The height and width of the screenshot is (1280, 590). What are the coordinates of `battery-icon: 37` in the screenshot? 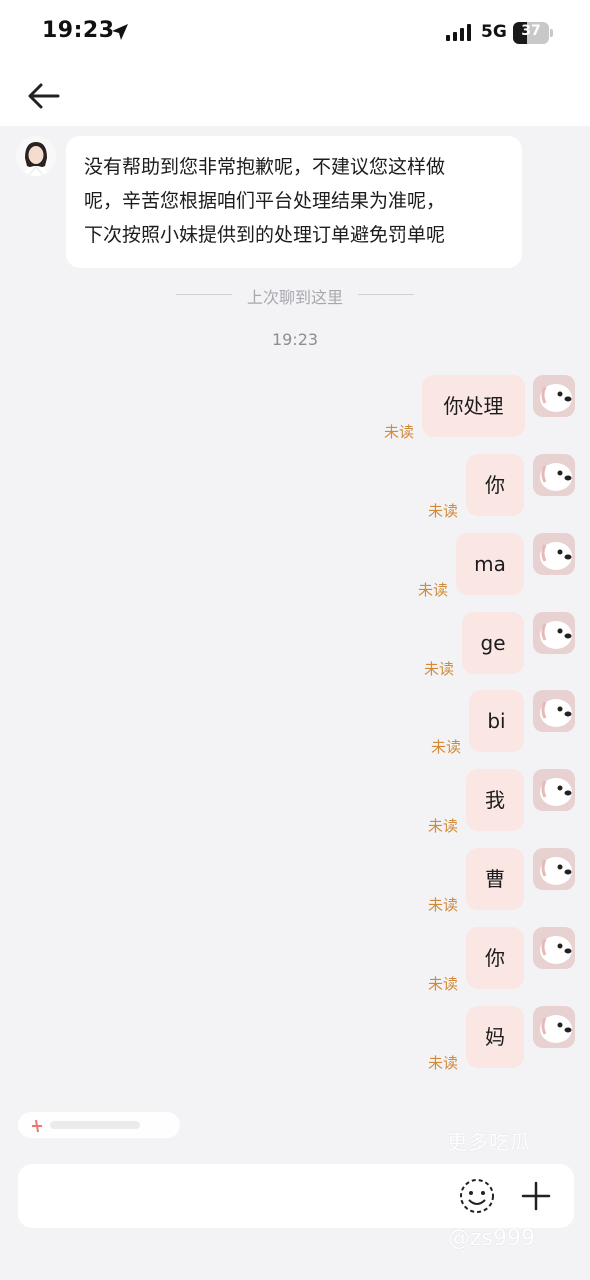 It's located at (533, 33).